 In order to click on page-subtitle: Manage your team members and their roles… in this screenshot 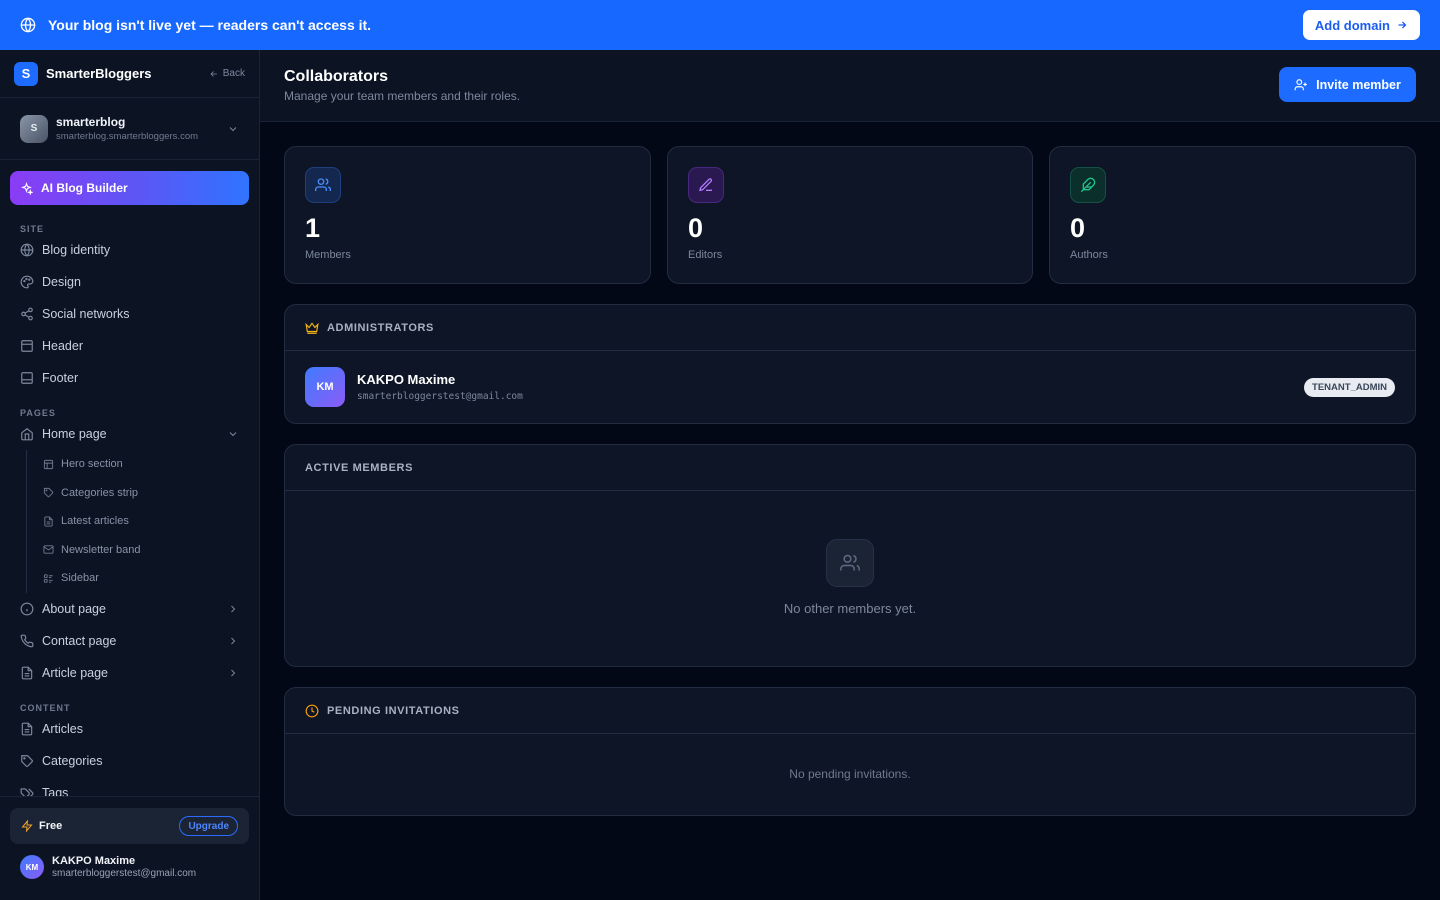, I will do `click(402, 96)`.